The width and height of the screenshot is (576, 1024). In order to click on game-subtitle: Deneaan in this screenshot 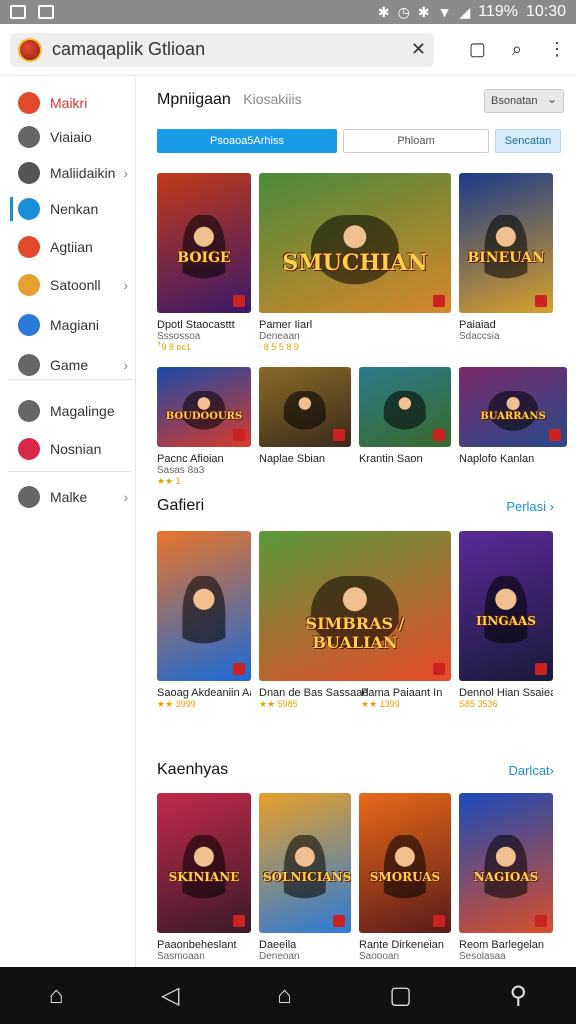, I will do `click(279, 336)`.